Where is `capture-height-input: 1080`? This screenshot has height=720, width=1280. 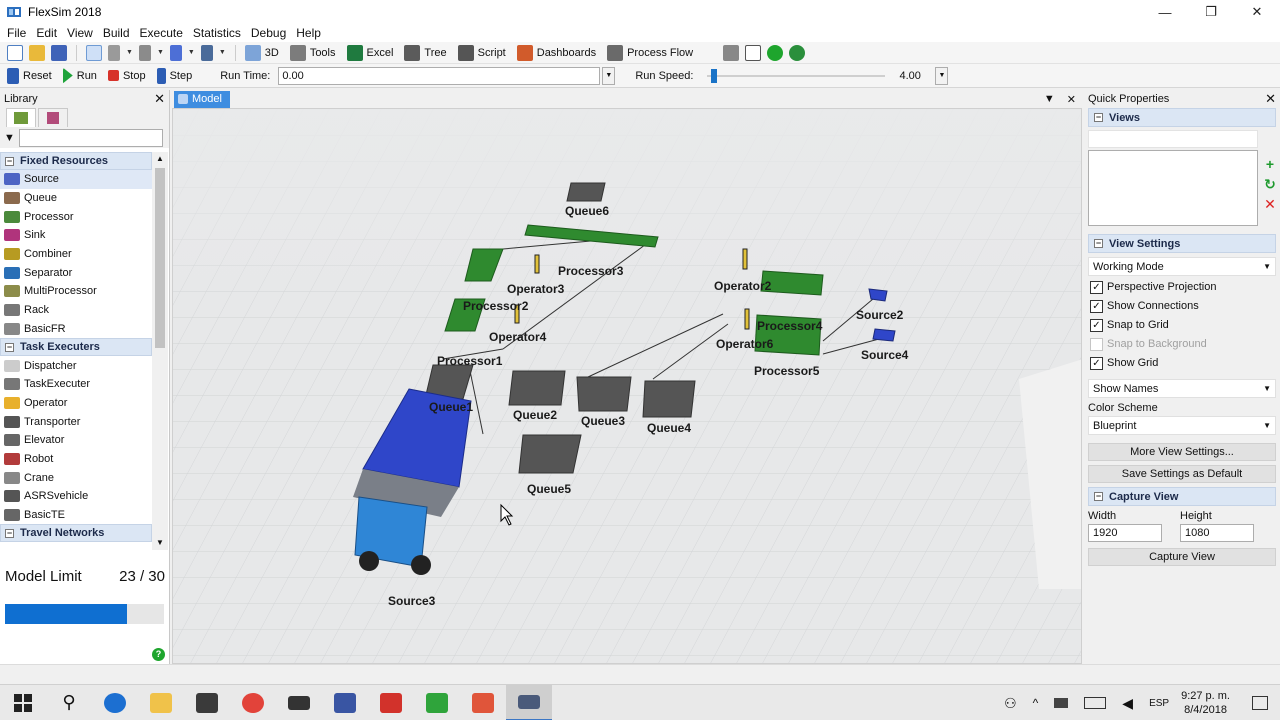 capture-height-input: 1080 is located at coordinates (1217, 533).